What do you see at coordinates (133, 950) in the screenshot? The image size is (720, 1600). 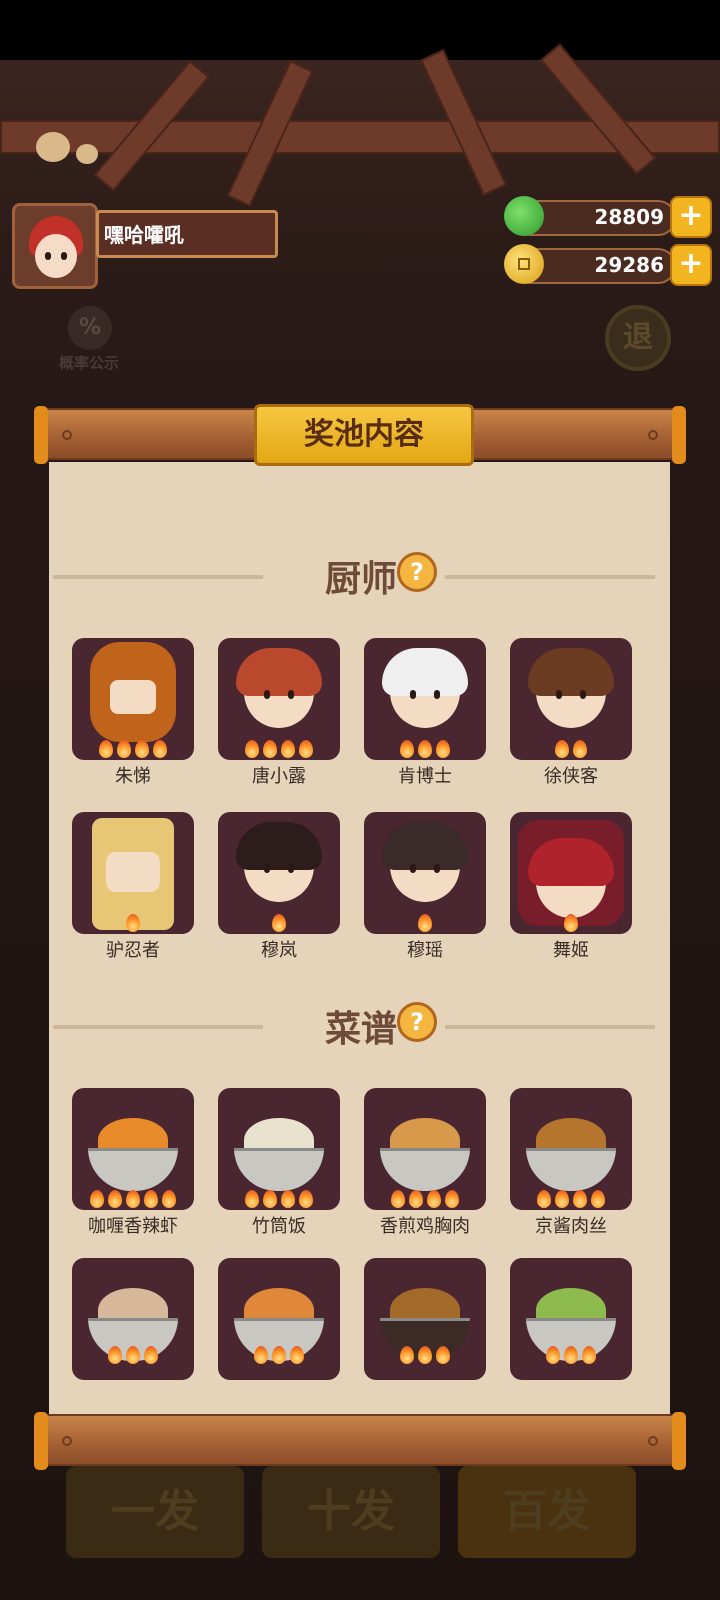 I see `chef-name: 驴忍者` at bounding box center [133, 950].